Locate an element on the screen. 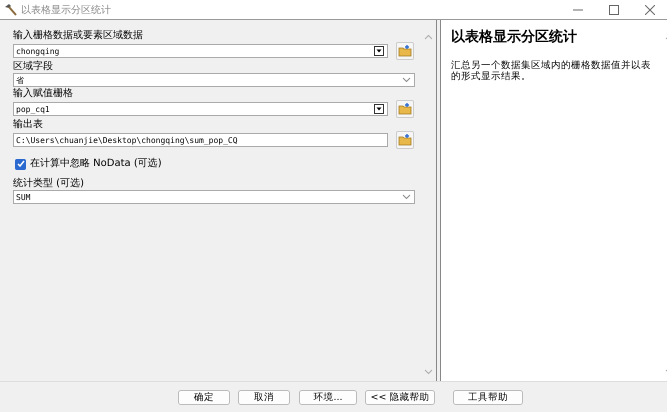 The height and width of the screenshot is (412, 667). field-label: 输入栅格数据或要素区域数据 is located at coordinates (78, 36).